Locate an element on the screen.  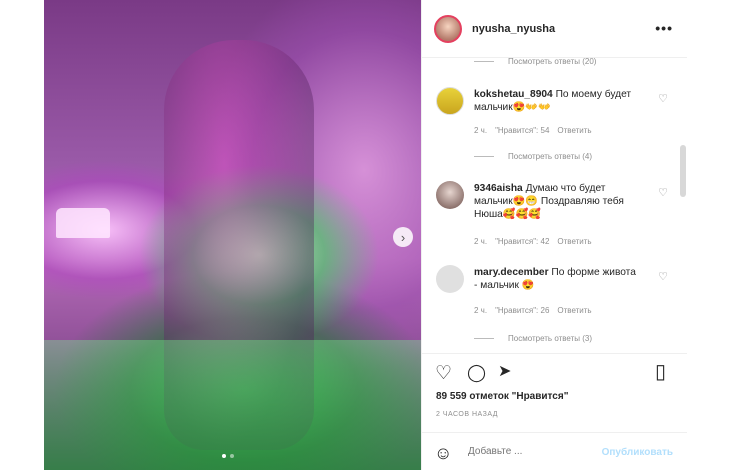
comment-likes-count: "Нравится": 42 is located at coordinates (522, 241).